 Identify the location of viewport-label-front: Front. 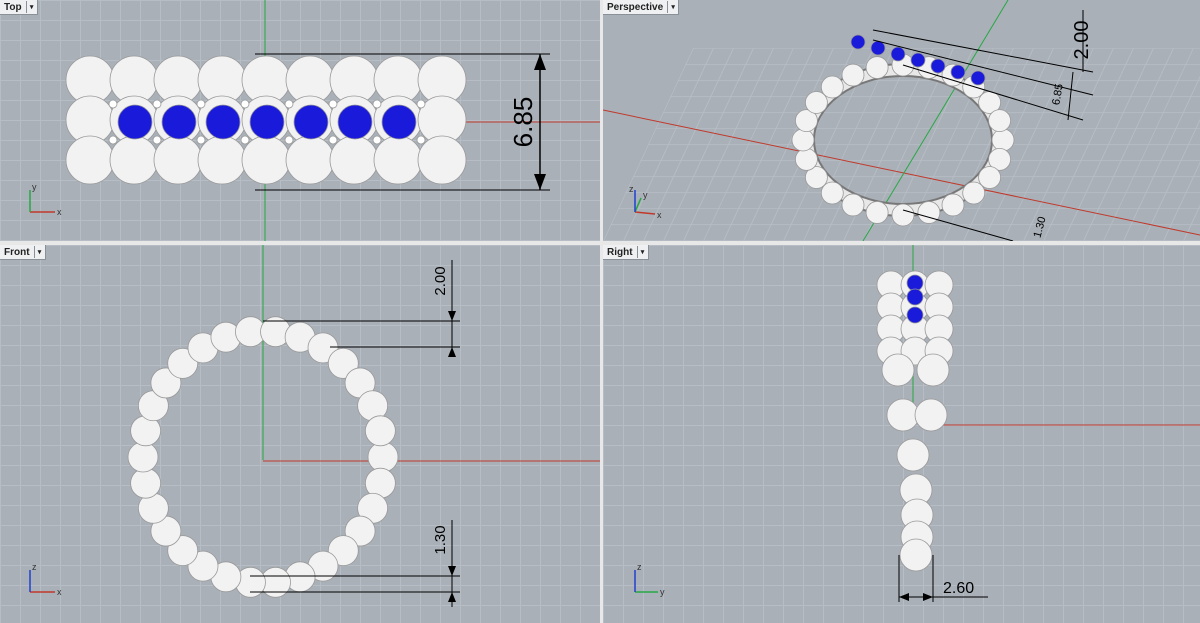
(17, 252).